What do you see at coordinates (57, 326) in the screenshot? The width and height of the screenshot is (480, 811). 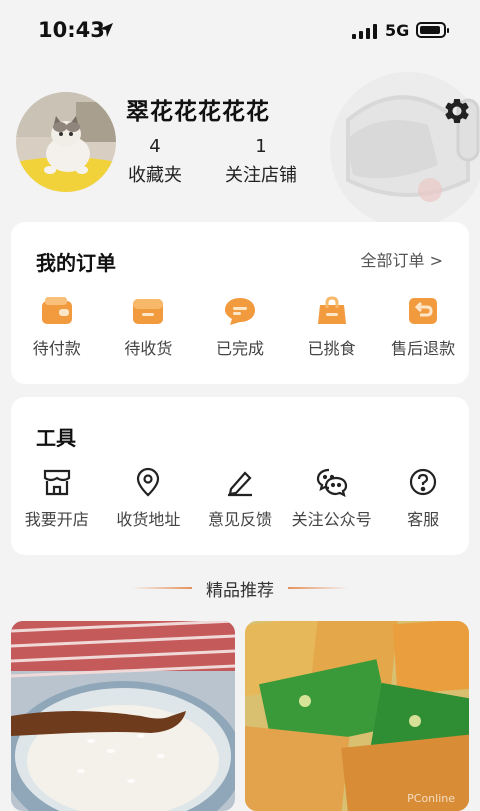 I see `order-pending-payment: 待付款` at bounding box center [57, 326].